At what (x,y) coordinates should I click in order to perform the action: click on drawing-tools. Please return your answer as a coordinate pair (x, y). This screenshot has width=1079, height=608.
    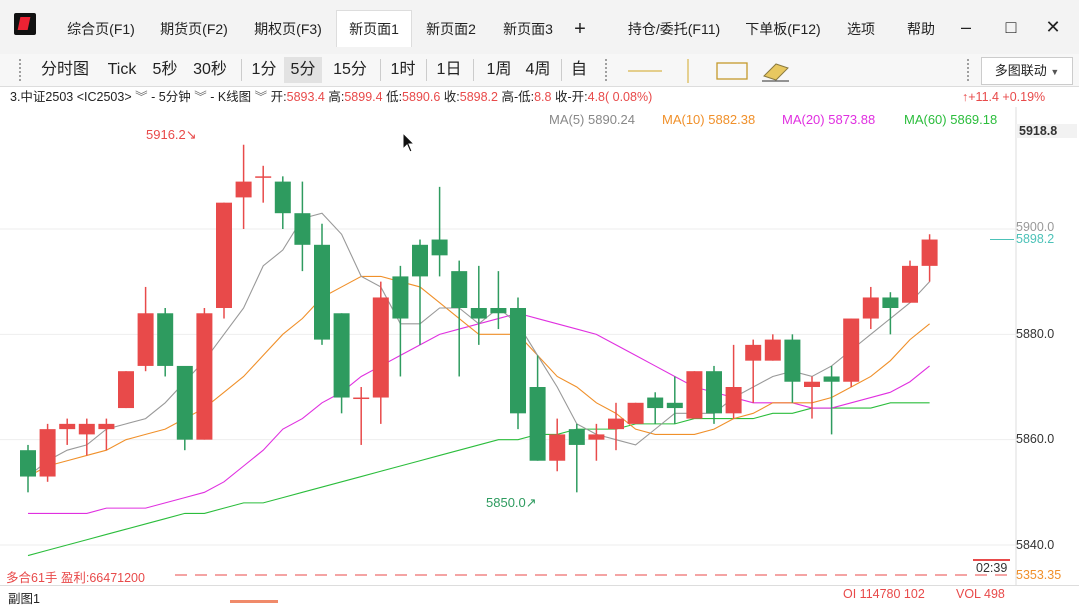
    Looking at the image, I should click on (708, 71).